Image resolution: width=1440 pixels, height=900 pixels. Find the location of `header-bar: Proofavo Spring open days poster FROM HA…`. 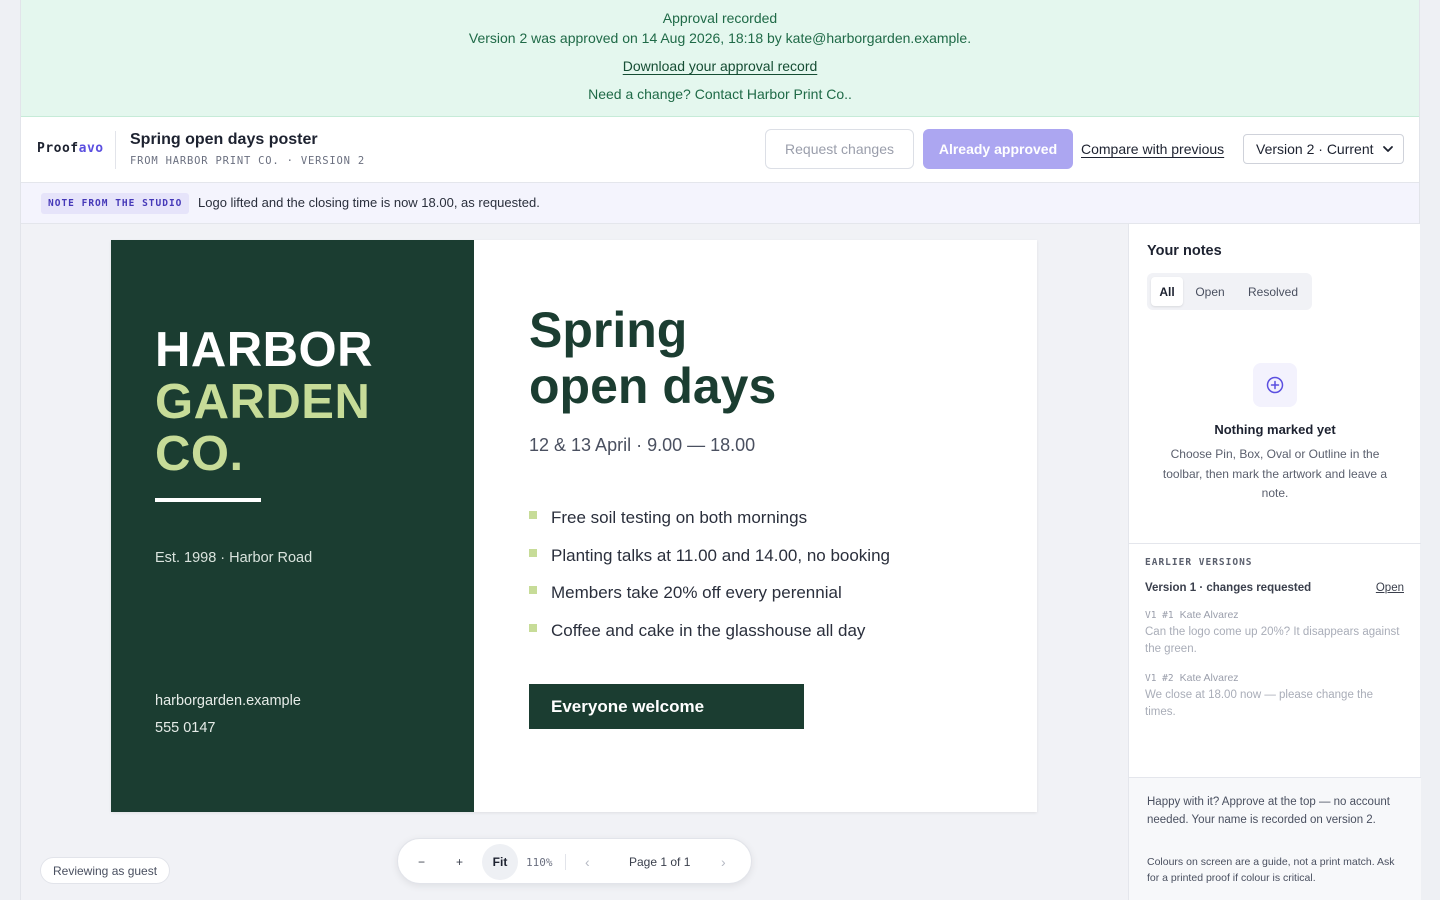

header-bar: Proofavo Spring open days poster FROM HA… is located at coordinates (720, 150).